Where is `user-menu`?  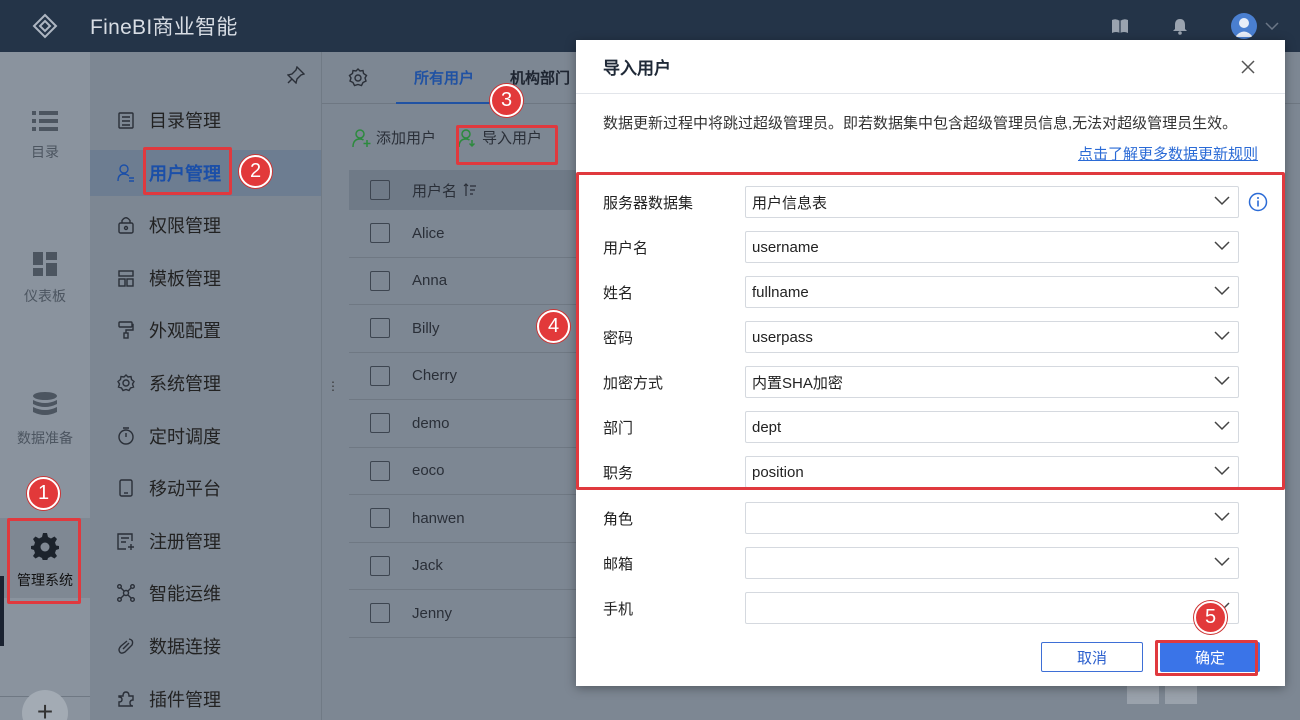 user-menu is located at coordinates (1255, 26).